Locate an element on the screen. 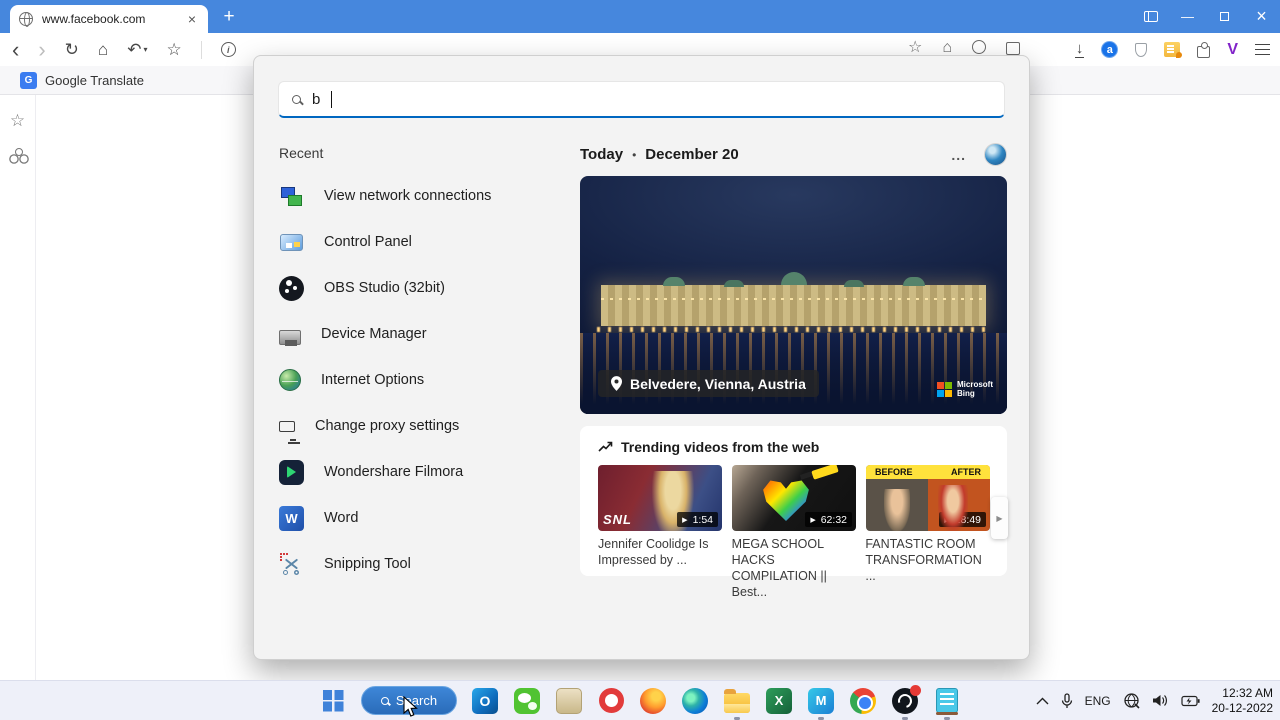  recent-item-device-manager: Device Manager is located at coordinates (419, 334).